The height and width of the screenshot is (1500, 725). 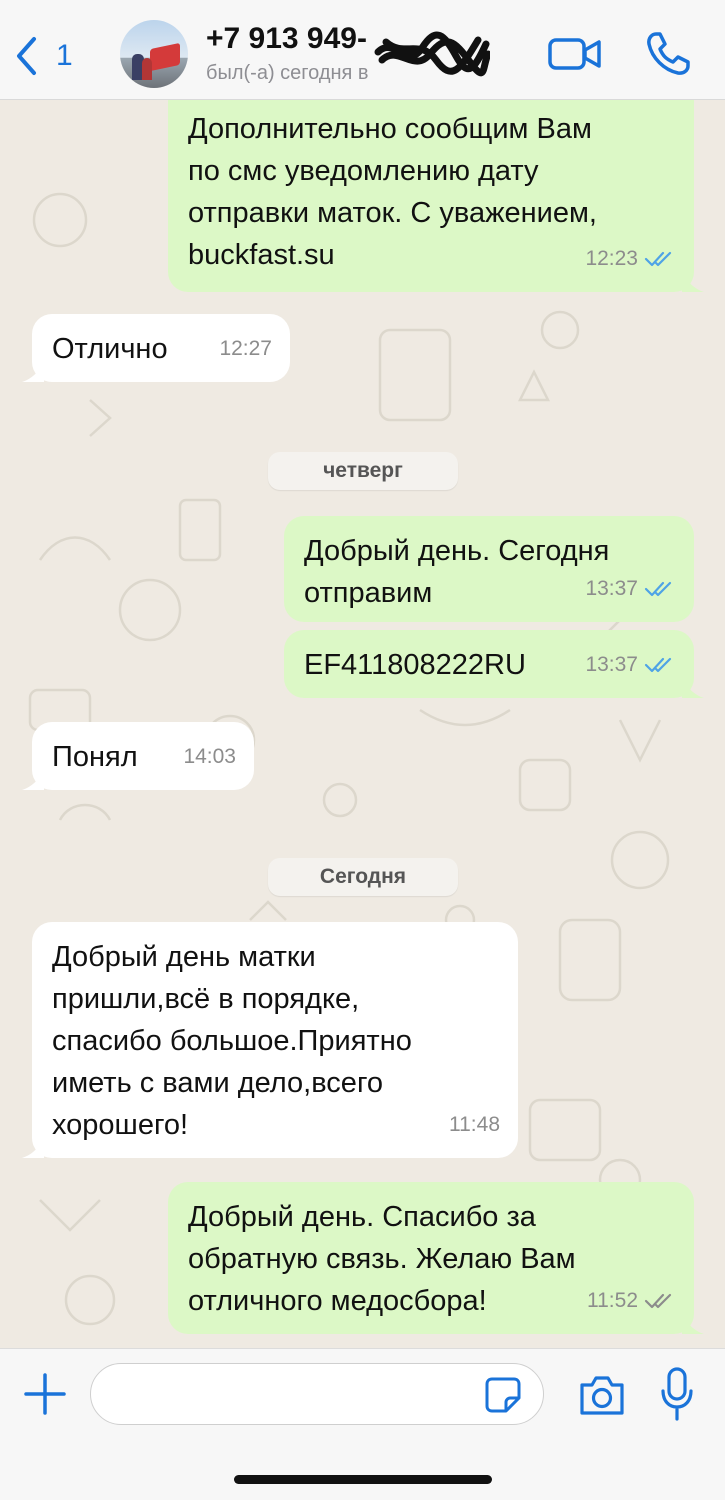 I want to click on date-separator: Сегодня, so click(x=363, y=877).